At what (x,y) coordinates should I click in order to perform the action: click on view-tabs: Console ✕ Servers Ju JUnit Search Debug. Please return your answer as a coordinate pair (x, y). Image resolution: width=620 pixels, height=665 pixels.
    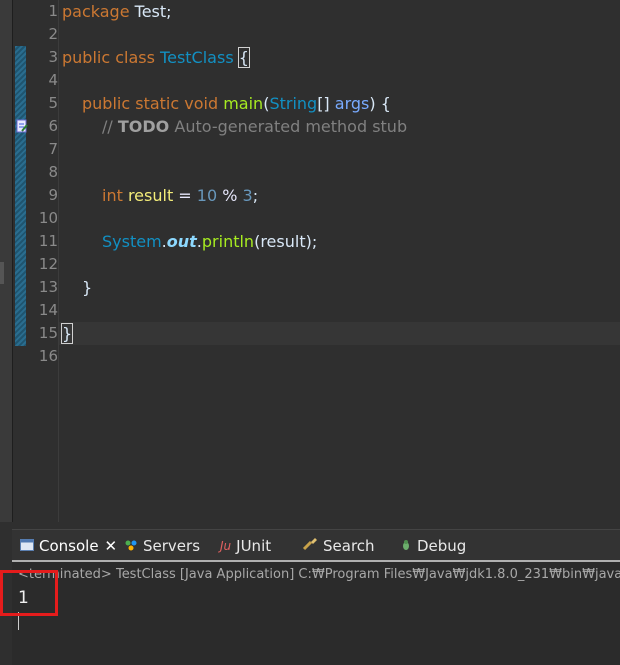
    Looking at the image, I should click on (316, 546).